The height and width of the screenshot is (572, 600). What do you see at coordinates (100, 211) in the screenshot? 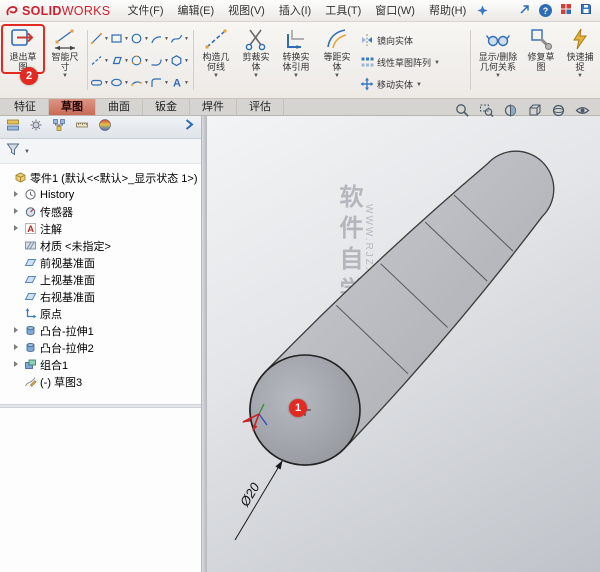
I see `tree-item-sensors: 传感器` at bounding box center [100, 211].